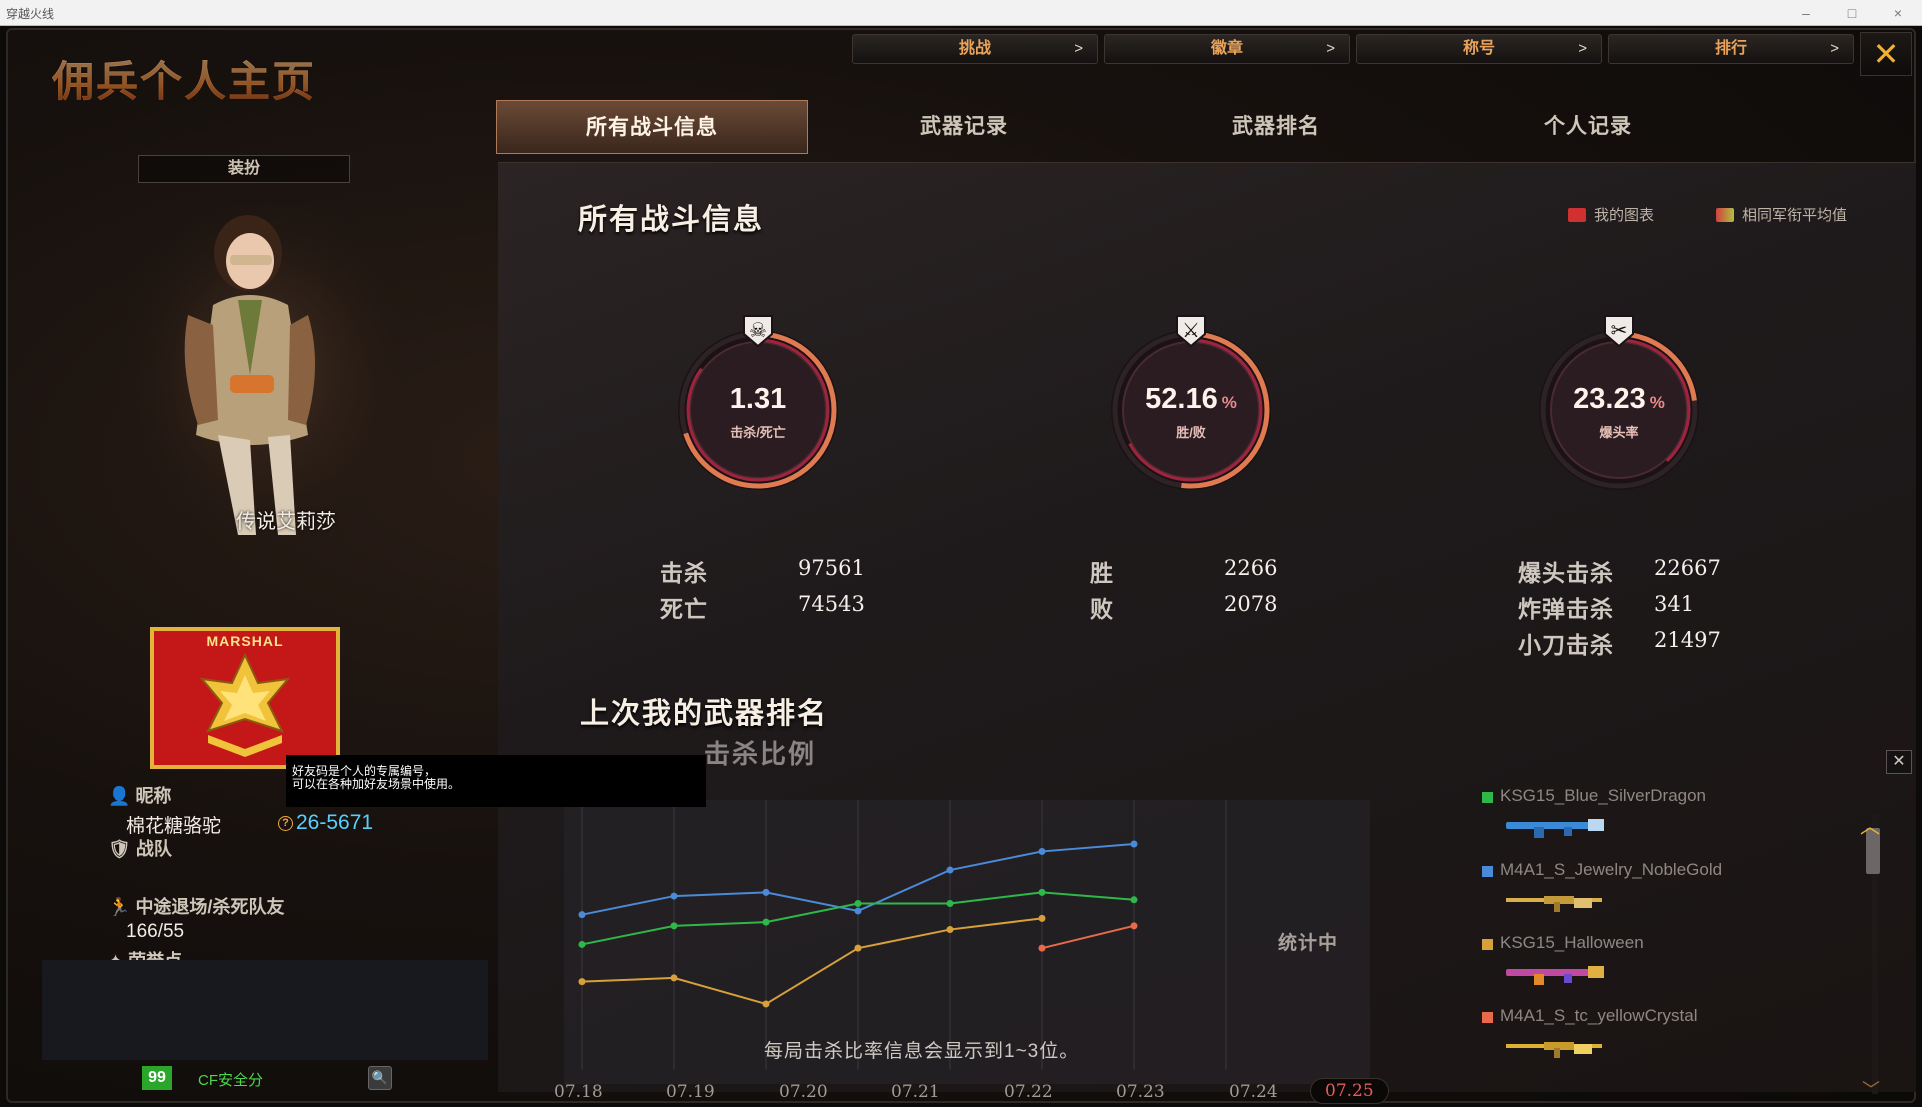  I want to click on date-tab-0718: 07.18, so click(578, 1092).